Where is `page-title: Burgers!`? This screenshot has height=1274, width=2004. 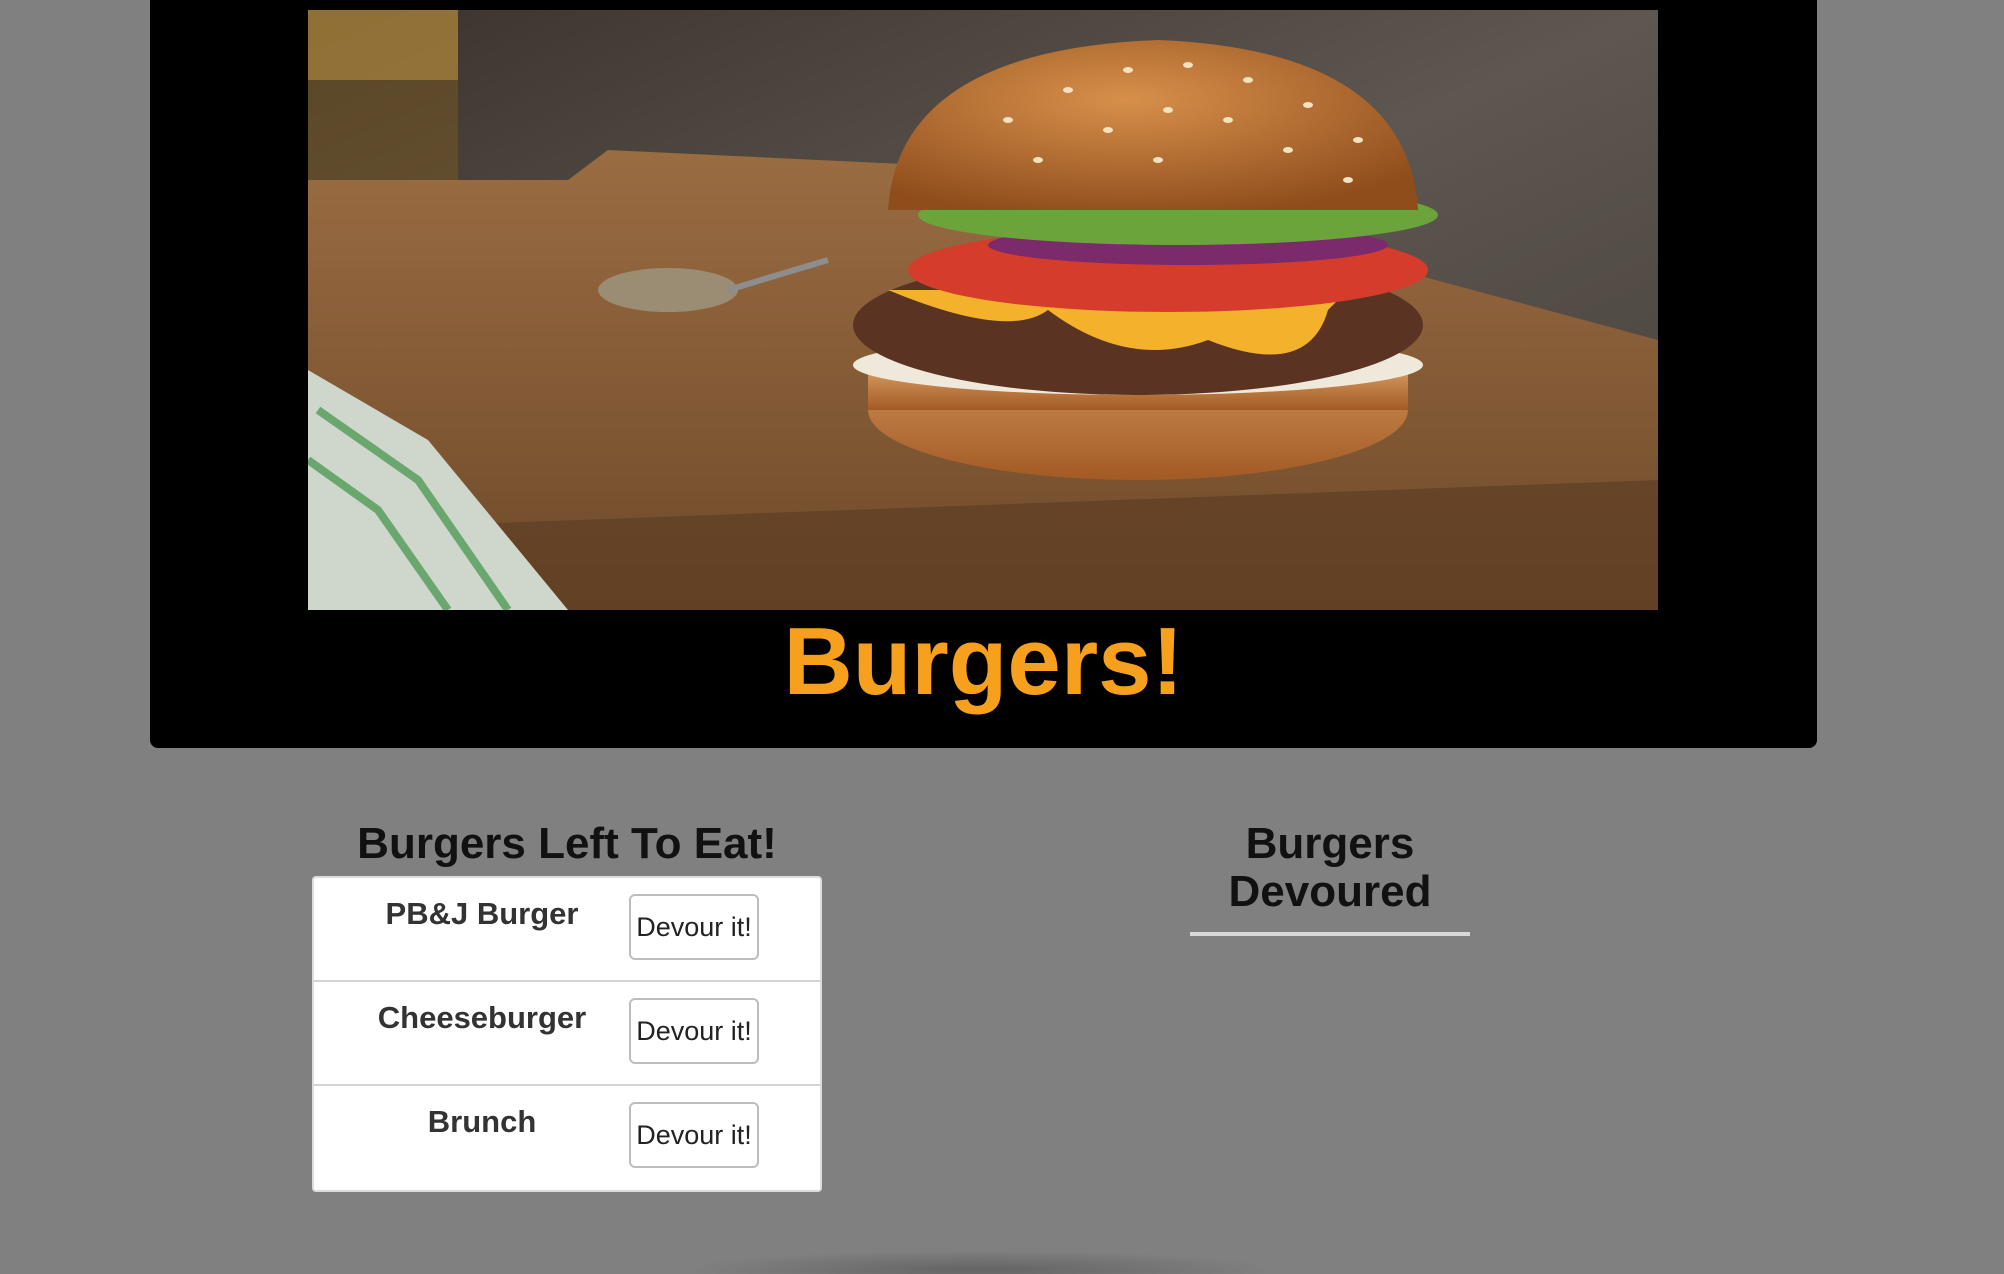 page-title: Burgers! is located at coordinates (983, 661).